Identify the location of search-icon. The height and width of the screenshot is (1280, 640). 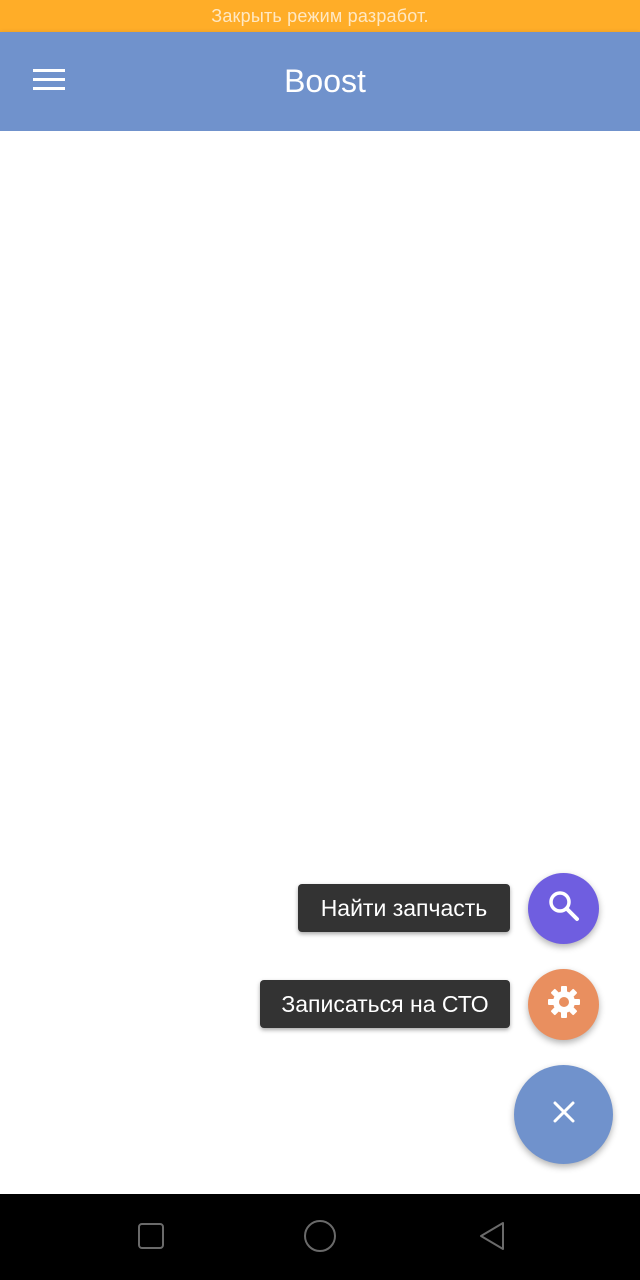
(564, 908).